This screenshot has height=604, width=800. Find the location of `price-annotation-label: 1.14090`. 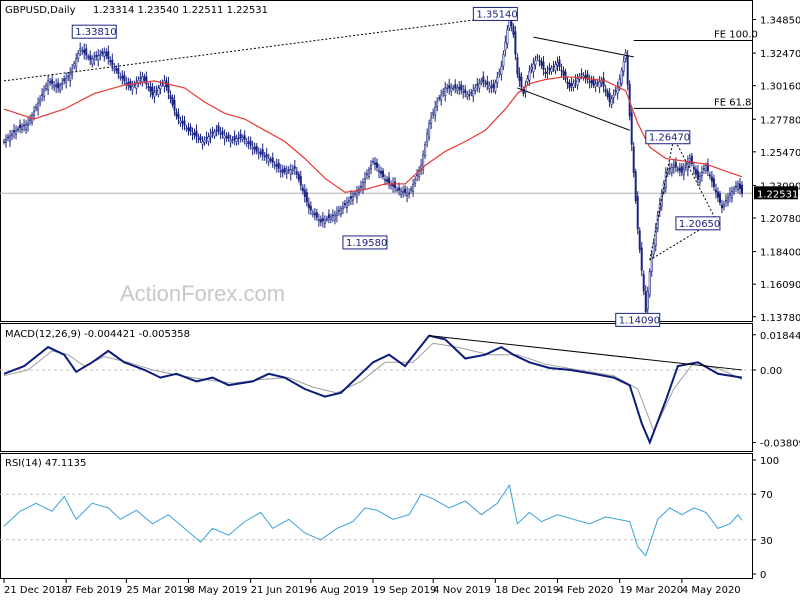

price-annotation-label: 1.14090 is located at coordinates (639, 320).